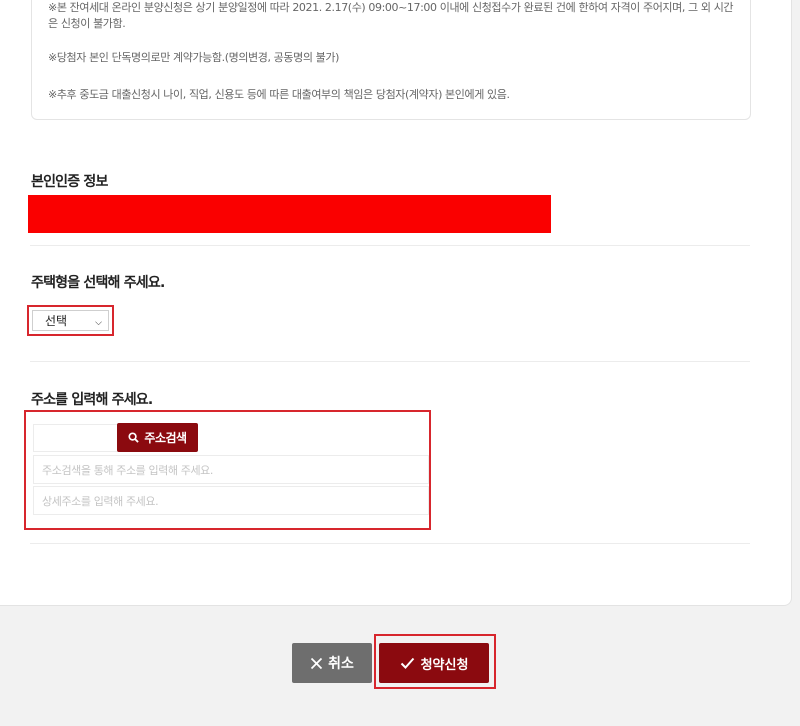 The image size is (800, 726). What do you see at coordinates (341, 664) in the screenshot?
I see `cancel-label: 취소` at bounding box center [341, 664].